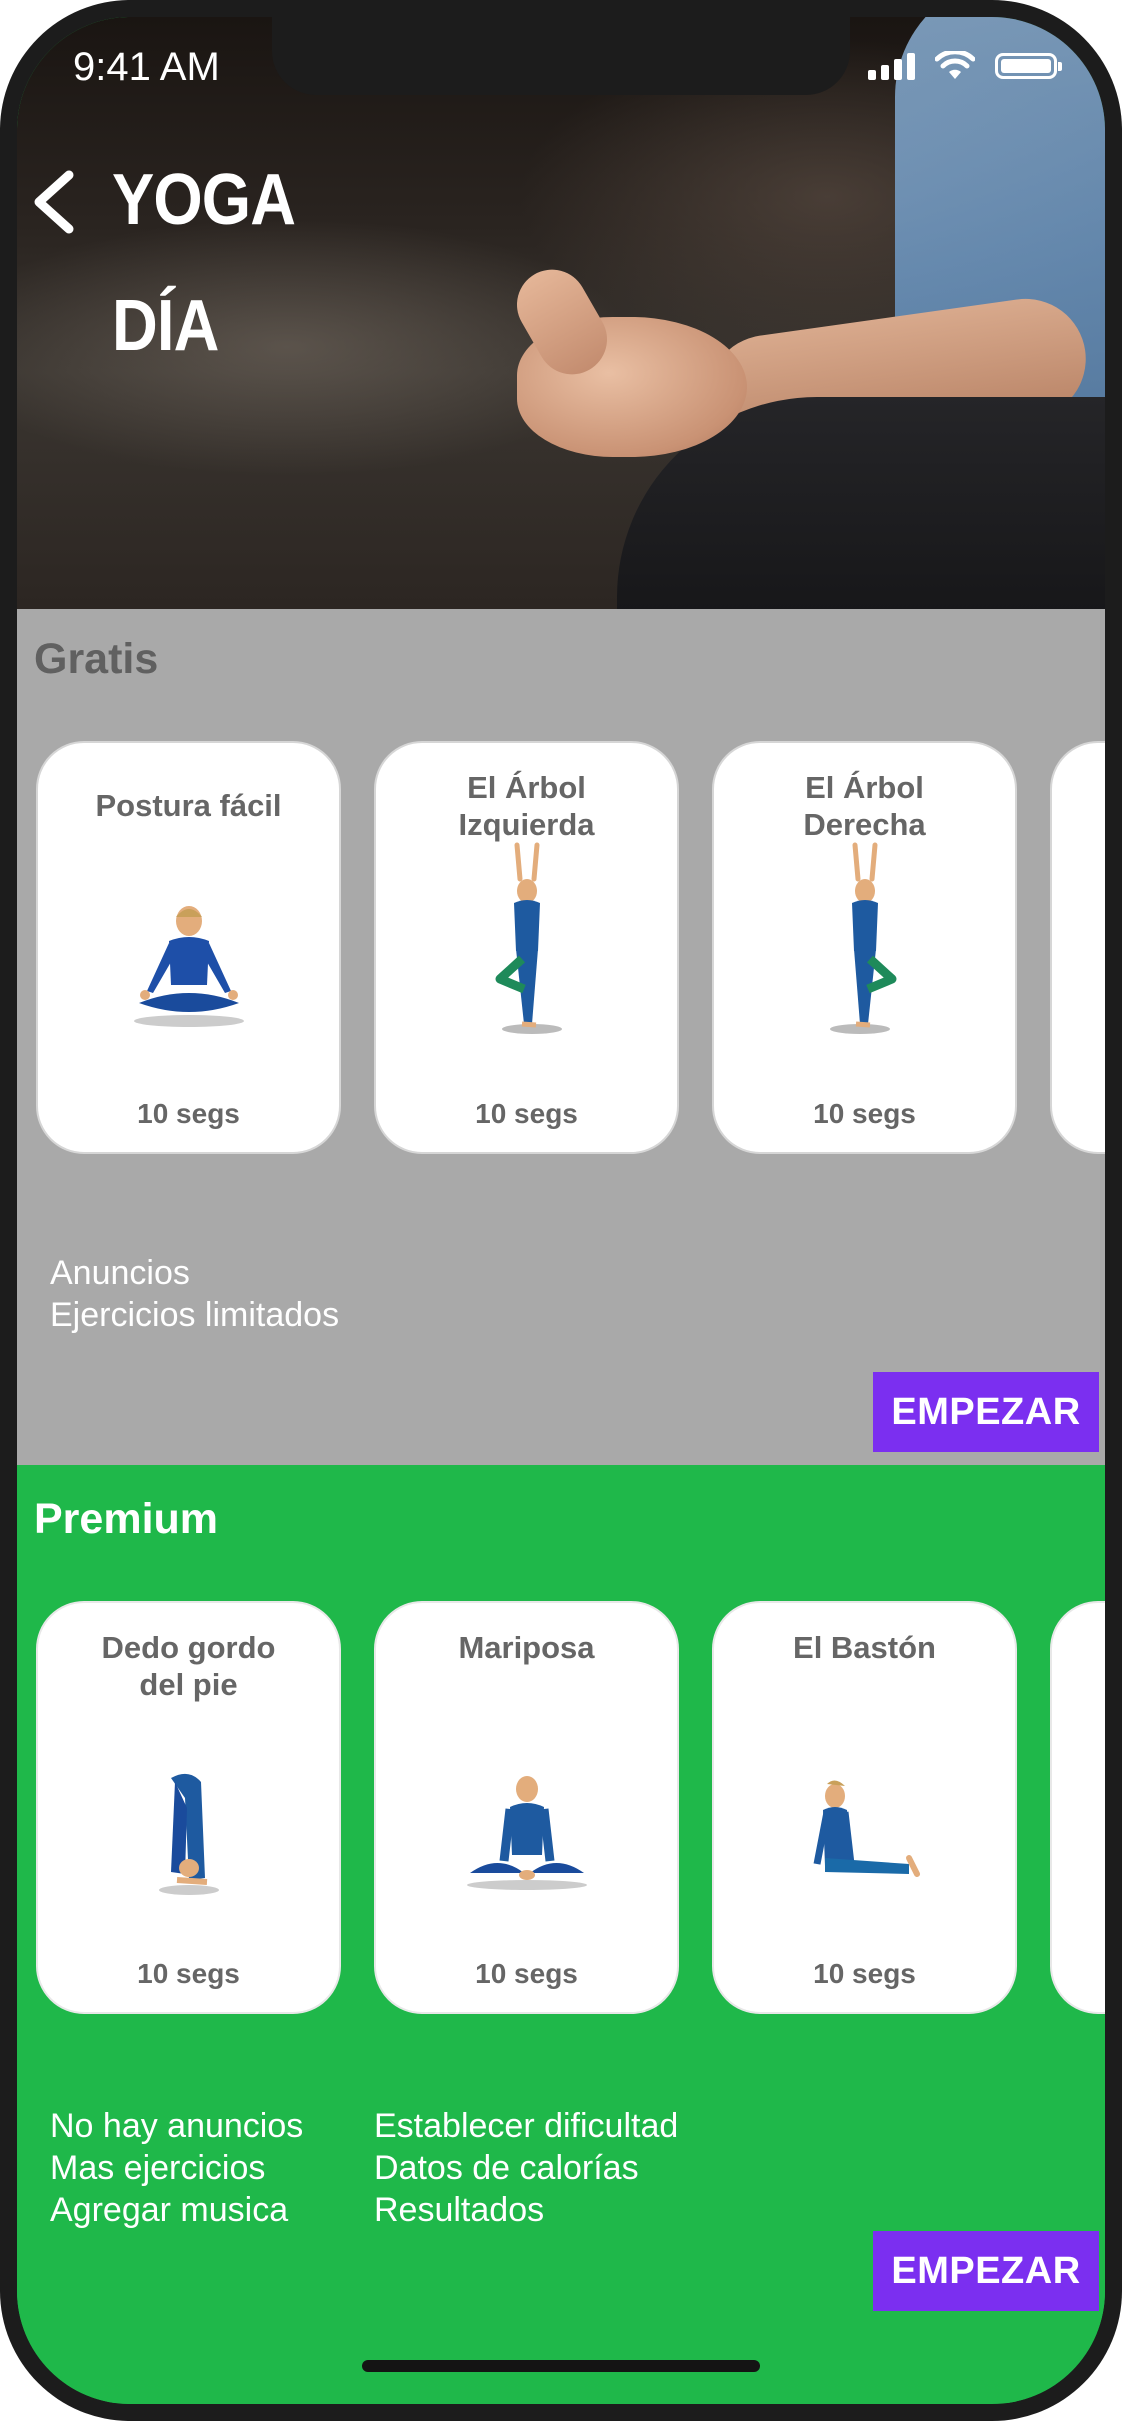 This screenshot has height=2421, width=1122. I want to click on free-features-list: Anuncios Ejercicios limitados, so click(195, 1294).